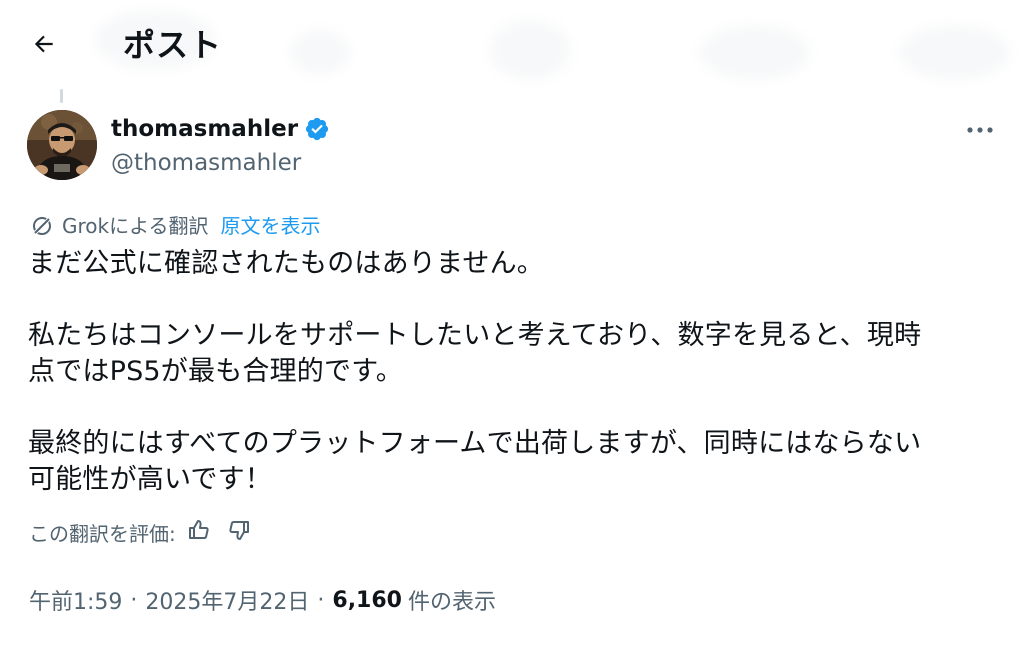 This screenshot has width=1024, height=646. What do you see at coordinates (42, 226) in the screenshot?
I see `grok-logo-icon` at bounding box center [42, 226].